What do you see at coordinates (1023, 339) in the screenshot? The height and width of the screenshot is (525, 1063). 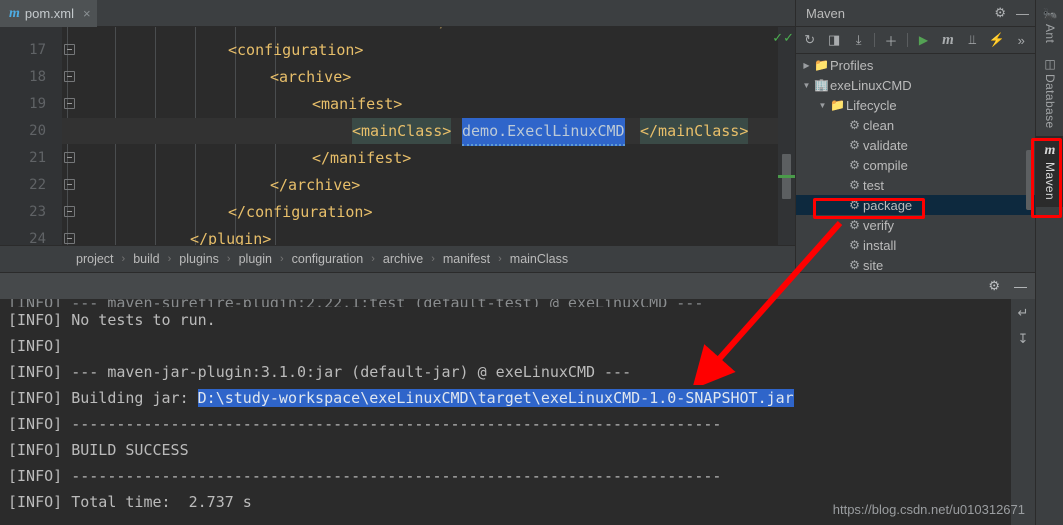 I see `scroll-to-end-icon: ↧` at bounding box center [1023, 339].